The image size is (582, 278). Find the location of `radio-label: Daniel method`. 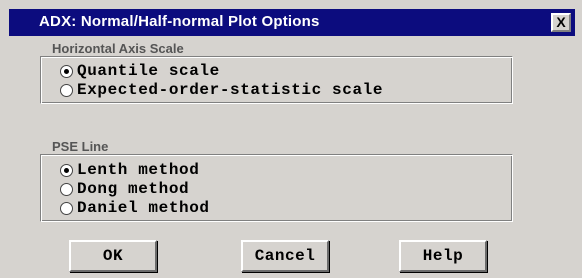

radio-label: Daniel method is located at coordinates (143, 208).